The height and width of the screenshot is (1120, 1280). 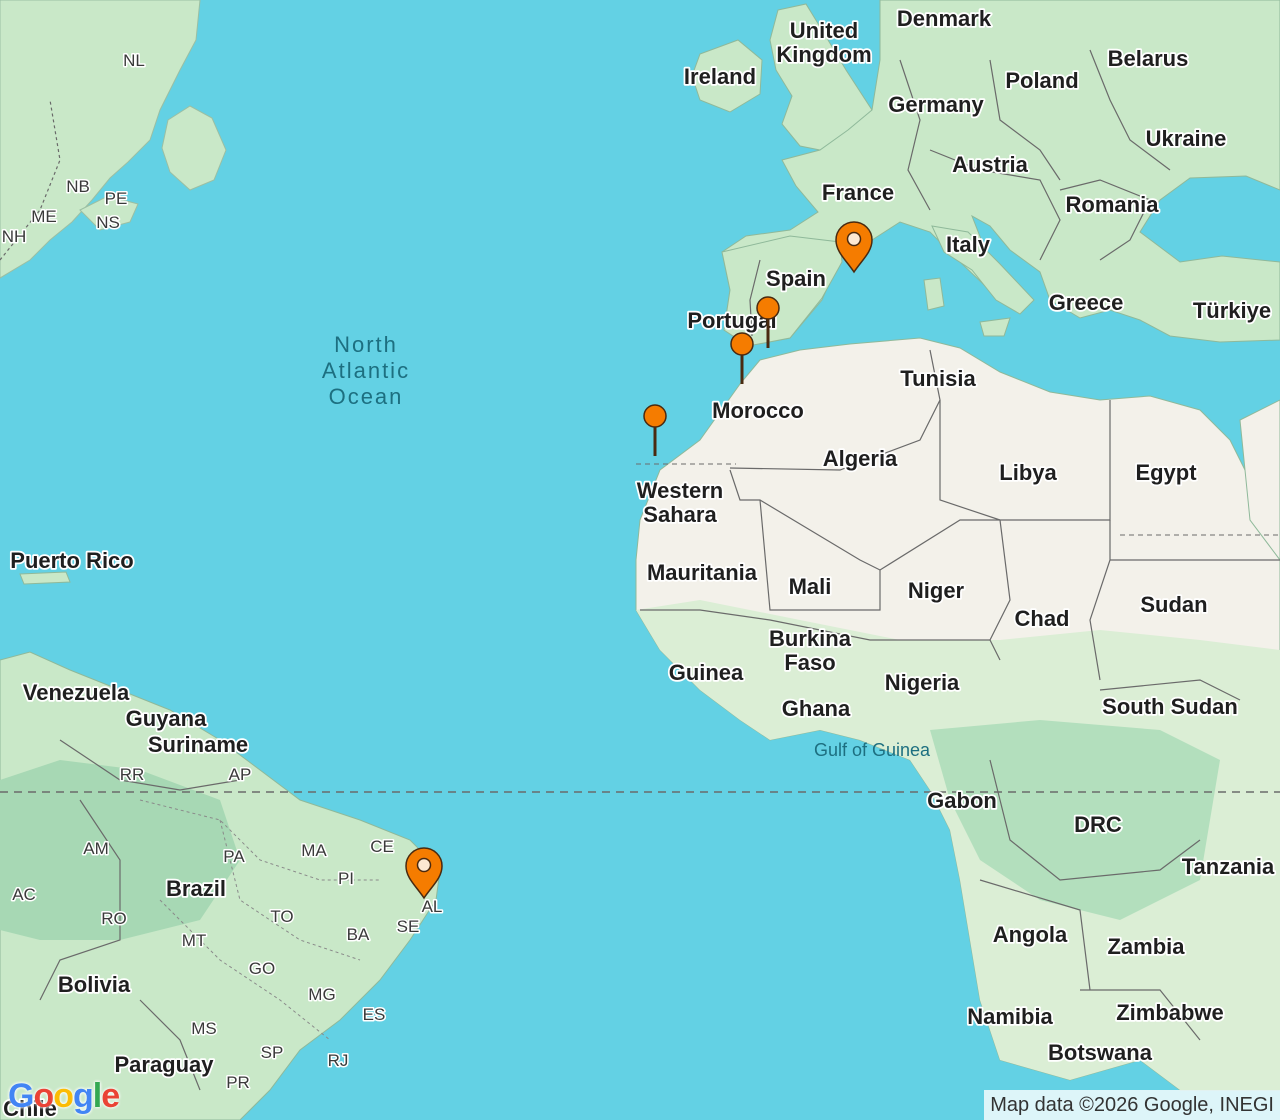 What do you see at coordinates (198, 744) in the screenshot?
I see `country-label-suriname: Suriname` at bounding box center [198, 744].